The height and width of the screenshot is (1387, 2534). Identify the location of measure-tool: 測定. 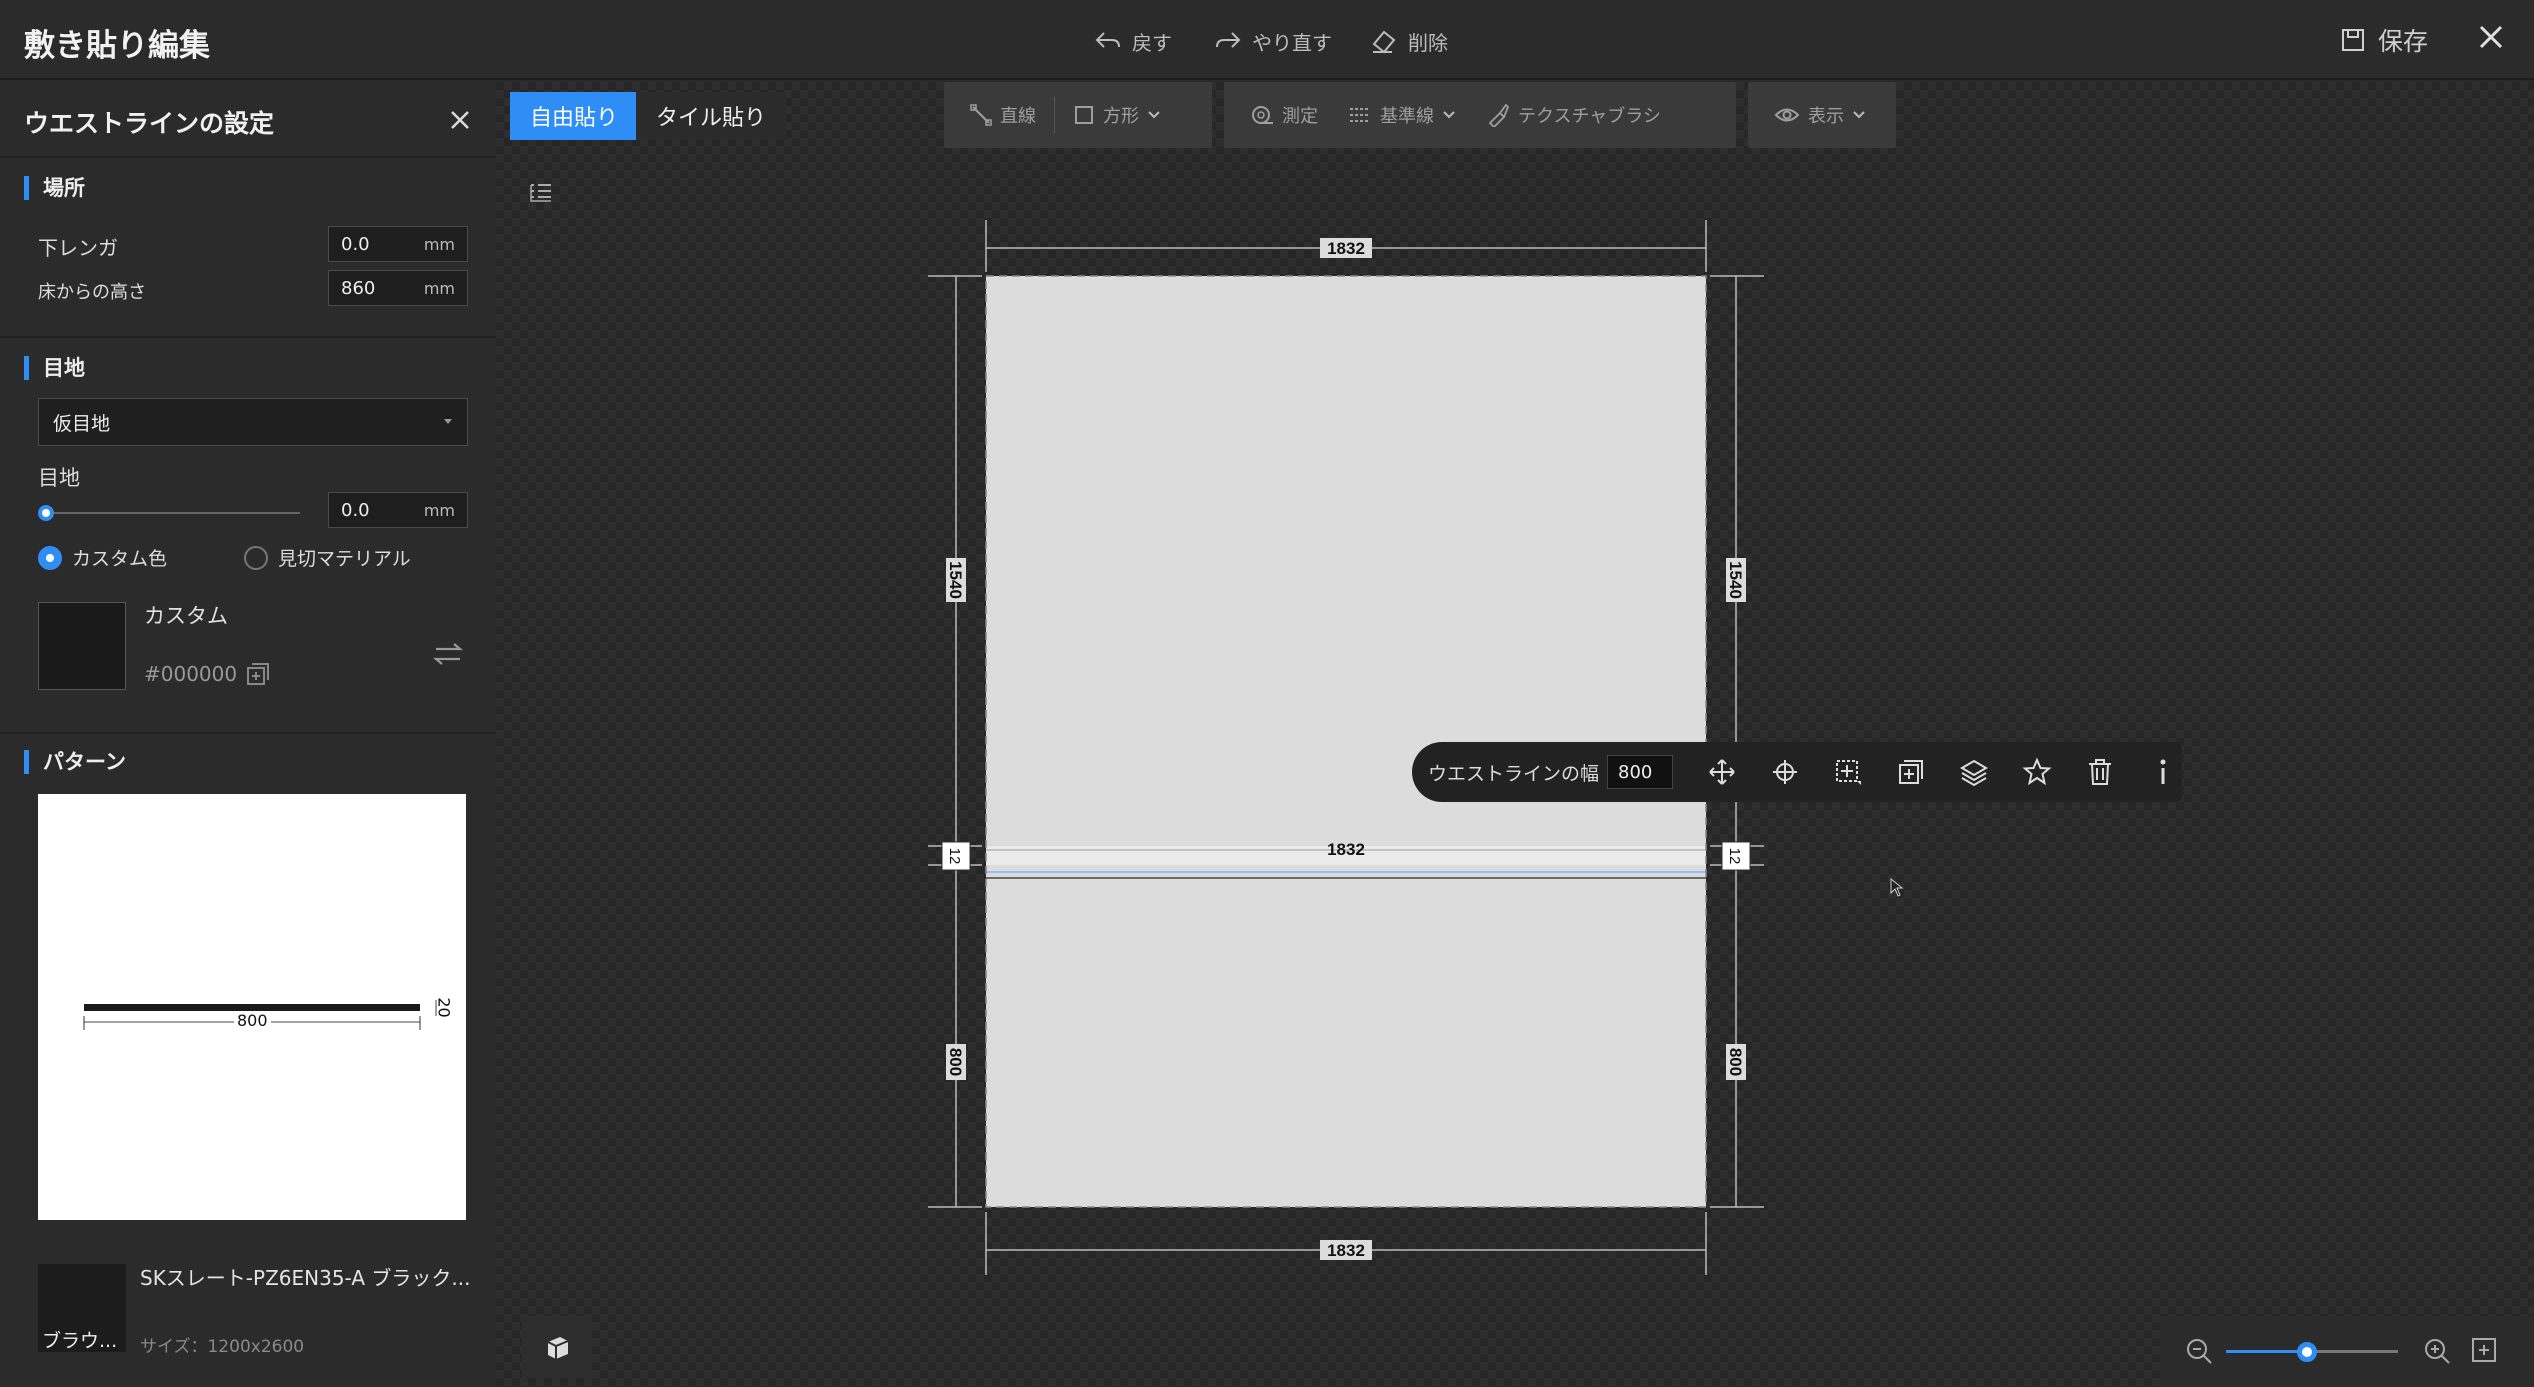
(1284, 115).